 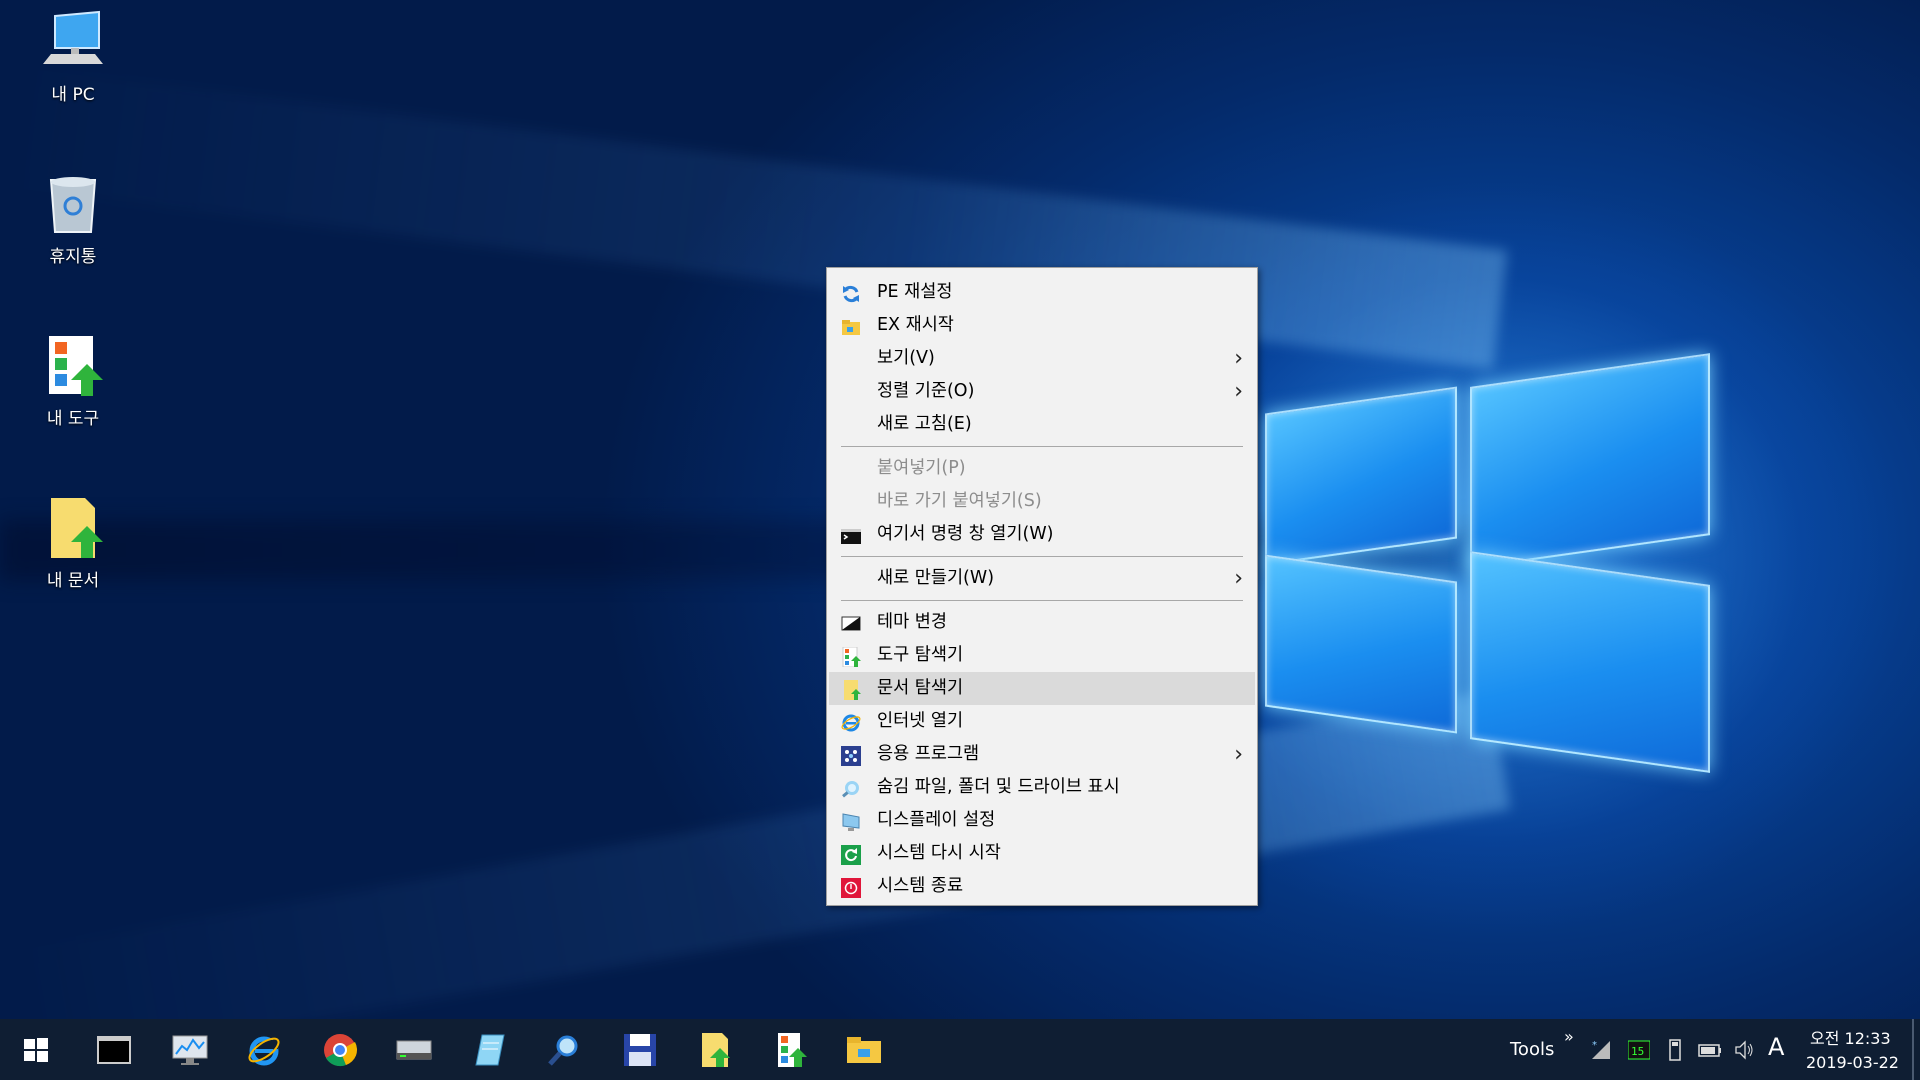 What do you see at coordinates (1850, 1037) in the screenshot?
I see `clock-time: 오전 12:33` at bounding box center [1850, 1037].